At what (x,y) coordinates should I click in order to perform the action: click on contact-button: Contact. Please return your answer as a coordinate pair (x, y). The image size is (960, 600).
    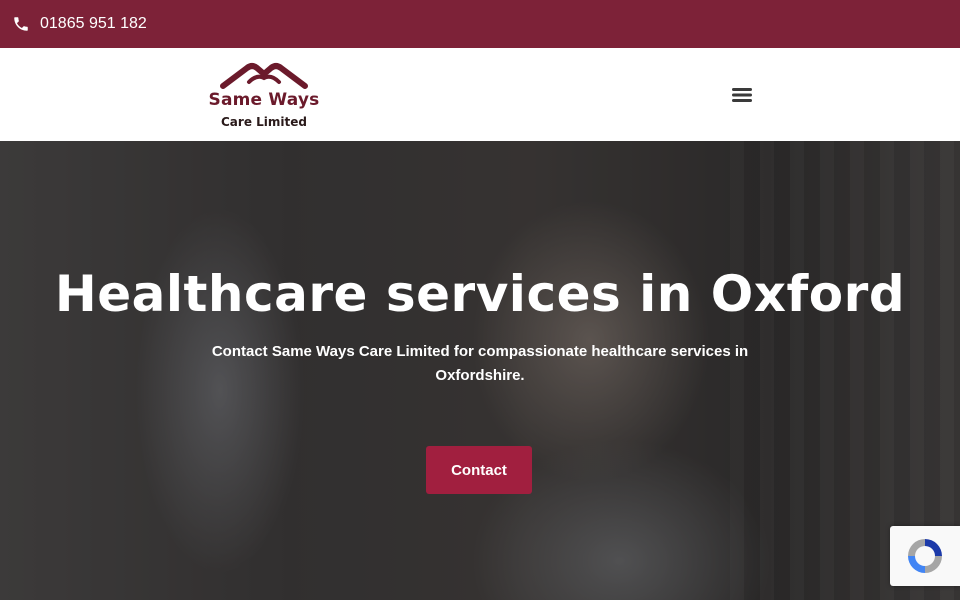
    Looking at the image, I should click on (479, 470).